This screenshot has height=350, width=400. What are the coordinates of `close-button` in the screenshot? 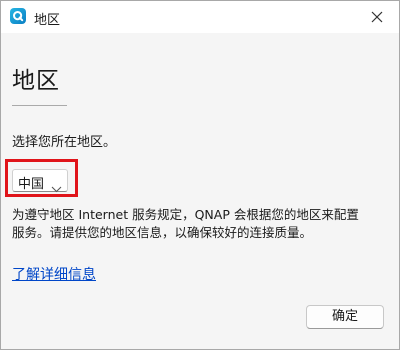 It's located at (377, 17).